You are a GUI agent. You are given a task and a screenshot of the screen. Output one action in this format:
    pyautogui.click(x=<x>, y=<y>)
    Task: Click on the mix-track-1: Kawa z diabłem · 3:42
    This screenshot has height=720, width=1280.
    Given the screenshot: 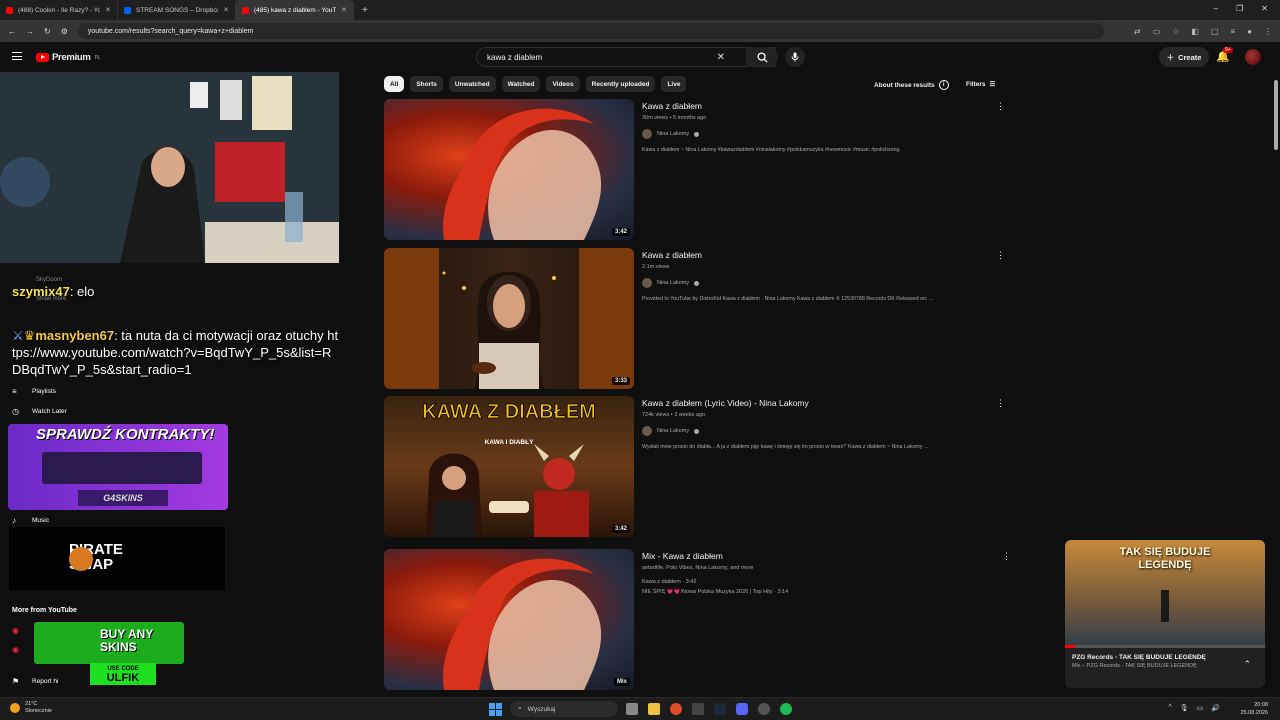 What is the action you would take?
    pyautogui.click(x=822, y=582)
    